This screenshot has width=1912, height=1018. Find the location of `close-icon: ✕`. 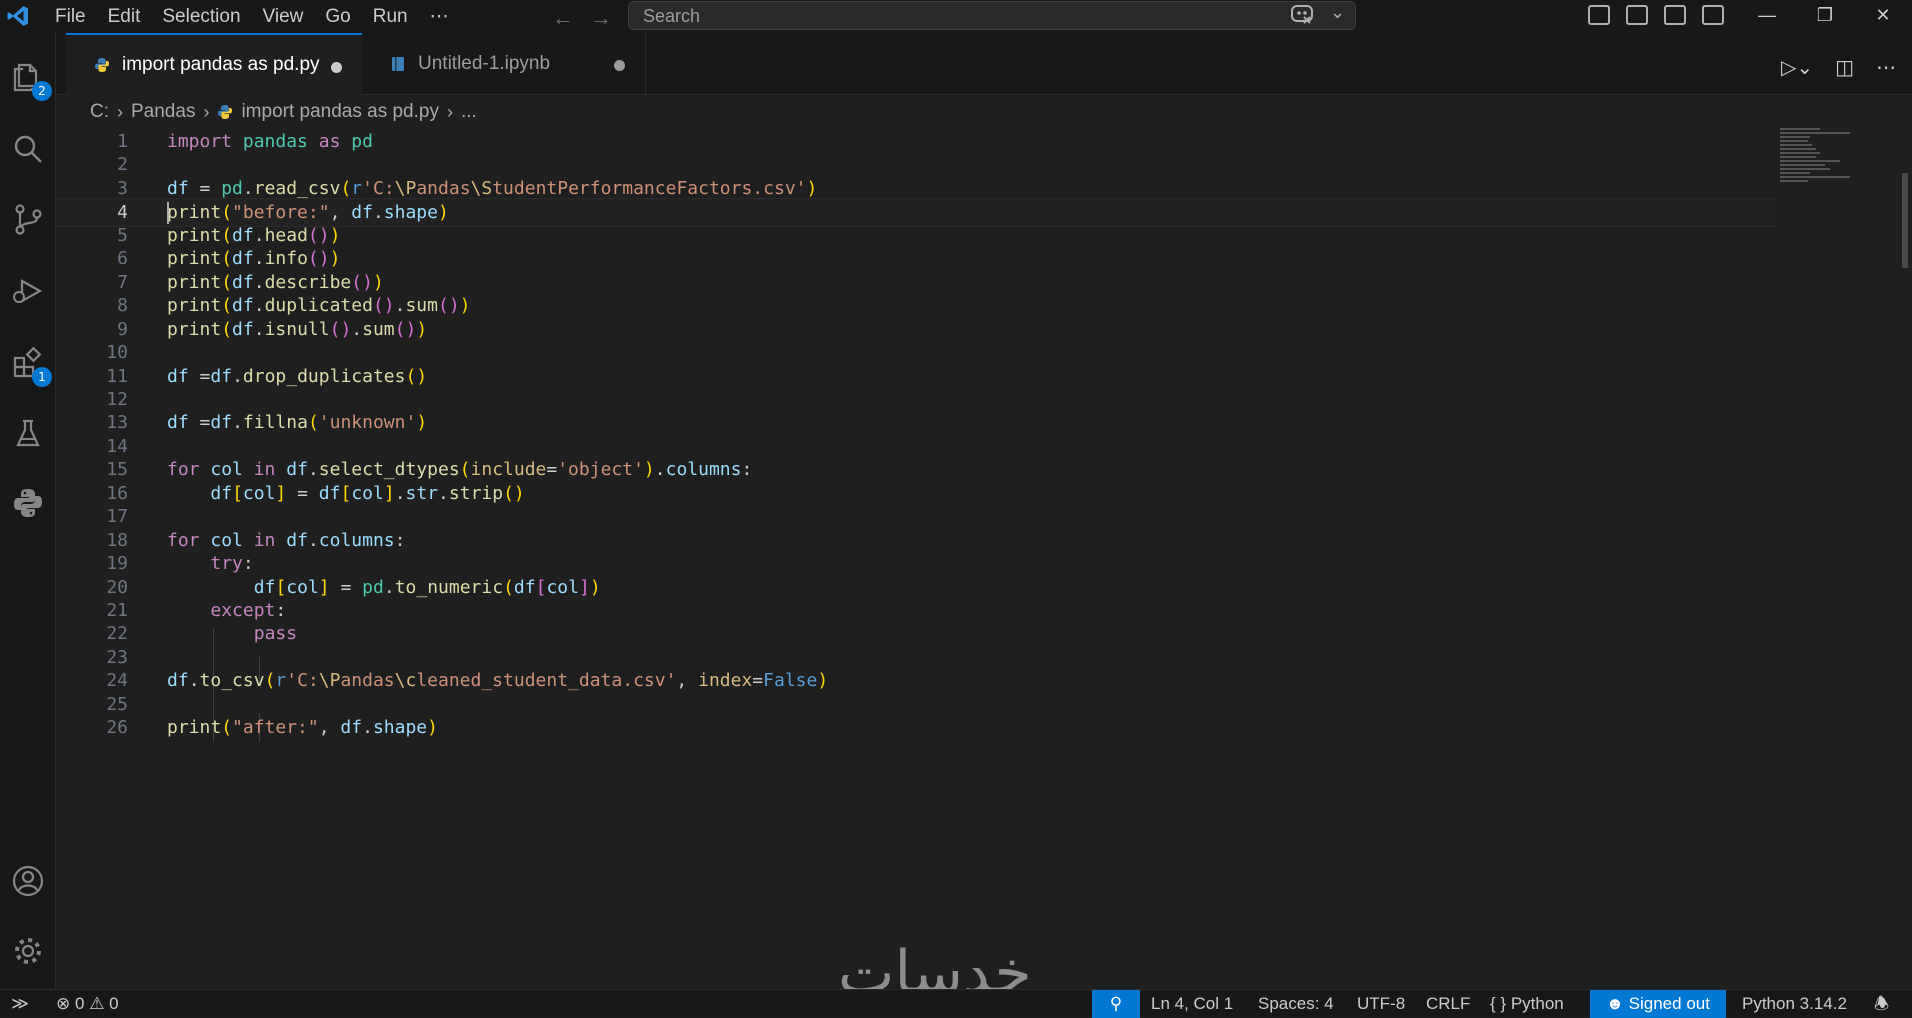

close-icon: ✕ is located at coordinates (1883, 16).